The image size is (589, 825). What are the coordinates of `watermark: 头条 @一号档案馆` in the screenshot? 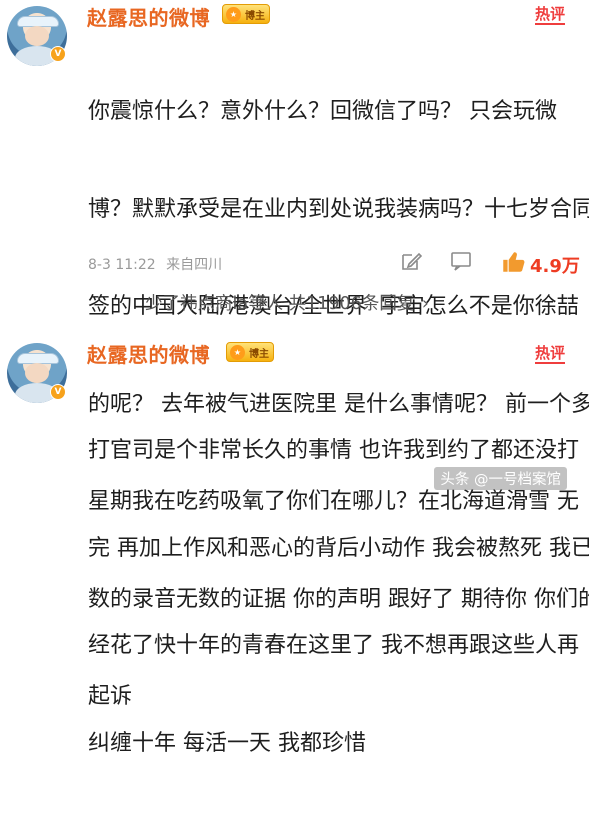 It's located at (500, 478).